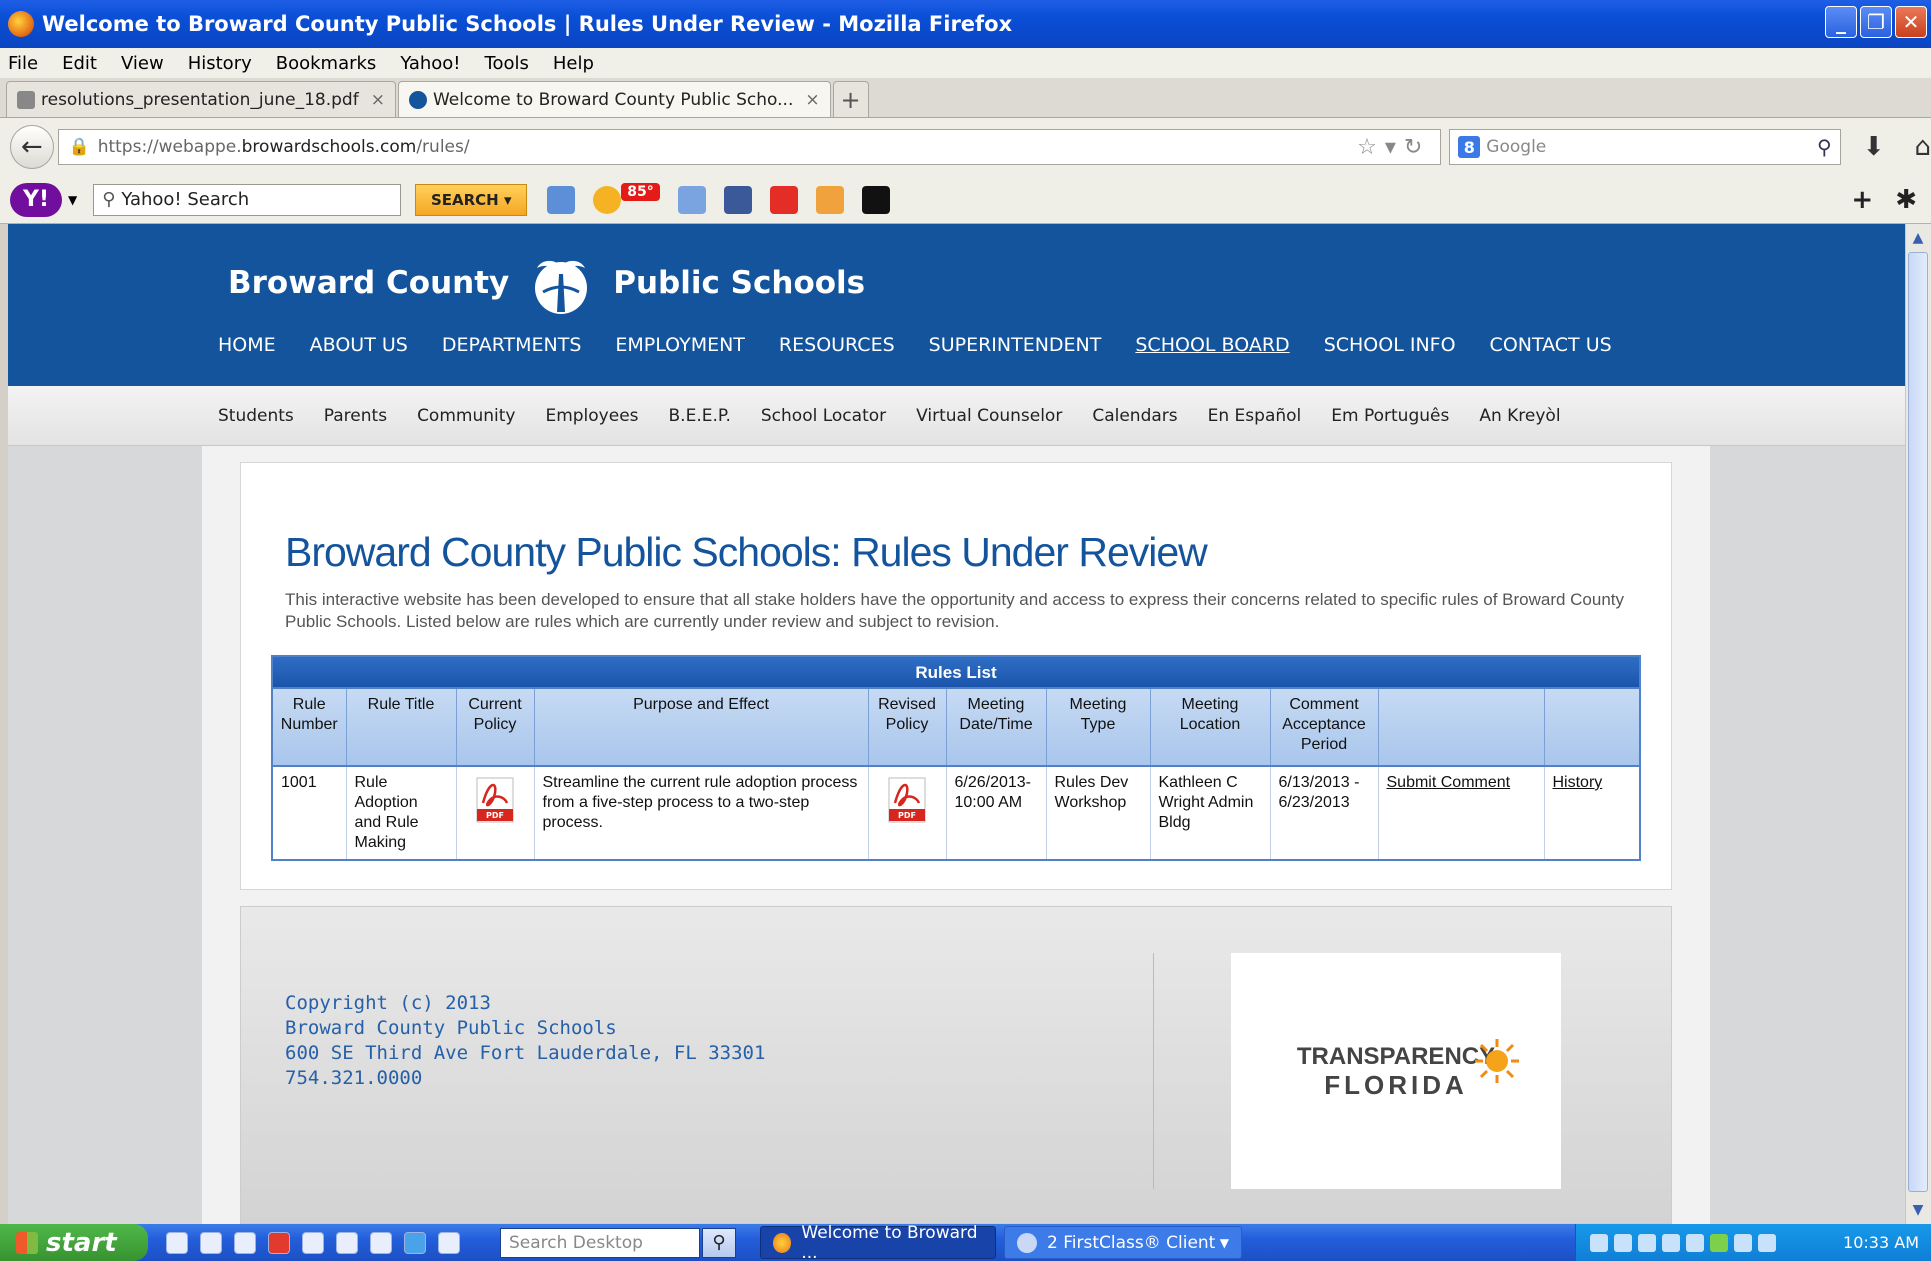 The width and height of the screenshot is (1931, 1261). What do you see at coordinates (600, 1242) in the screenshot?
I see `desktop-search-input: Search Desktop` at bounding box center [600, 1242].